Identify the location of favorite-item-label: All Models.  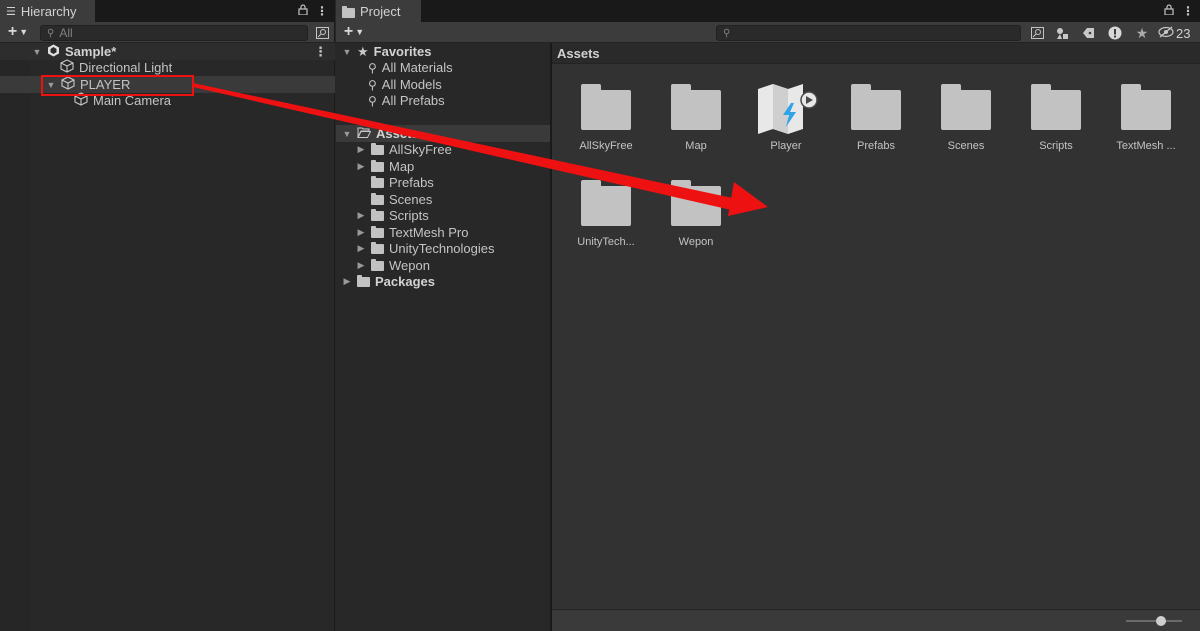
(411, 84).